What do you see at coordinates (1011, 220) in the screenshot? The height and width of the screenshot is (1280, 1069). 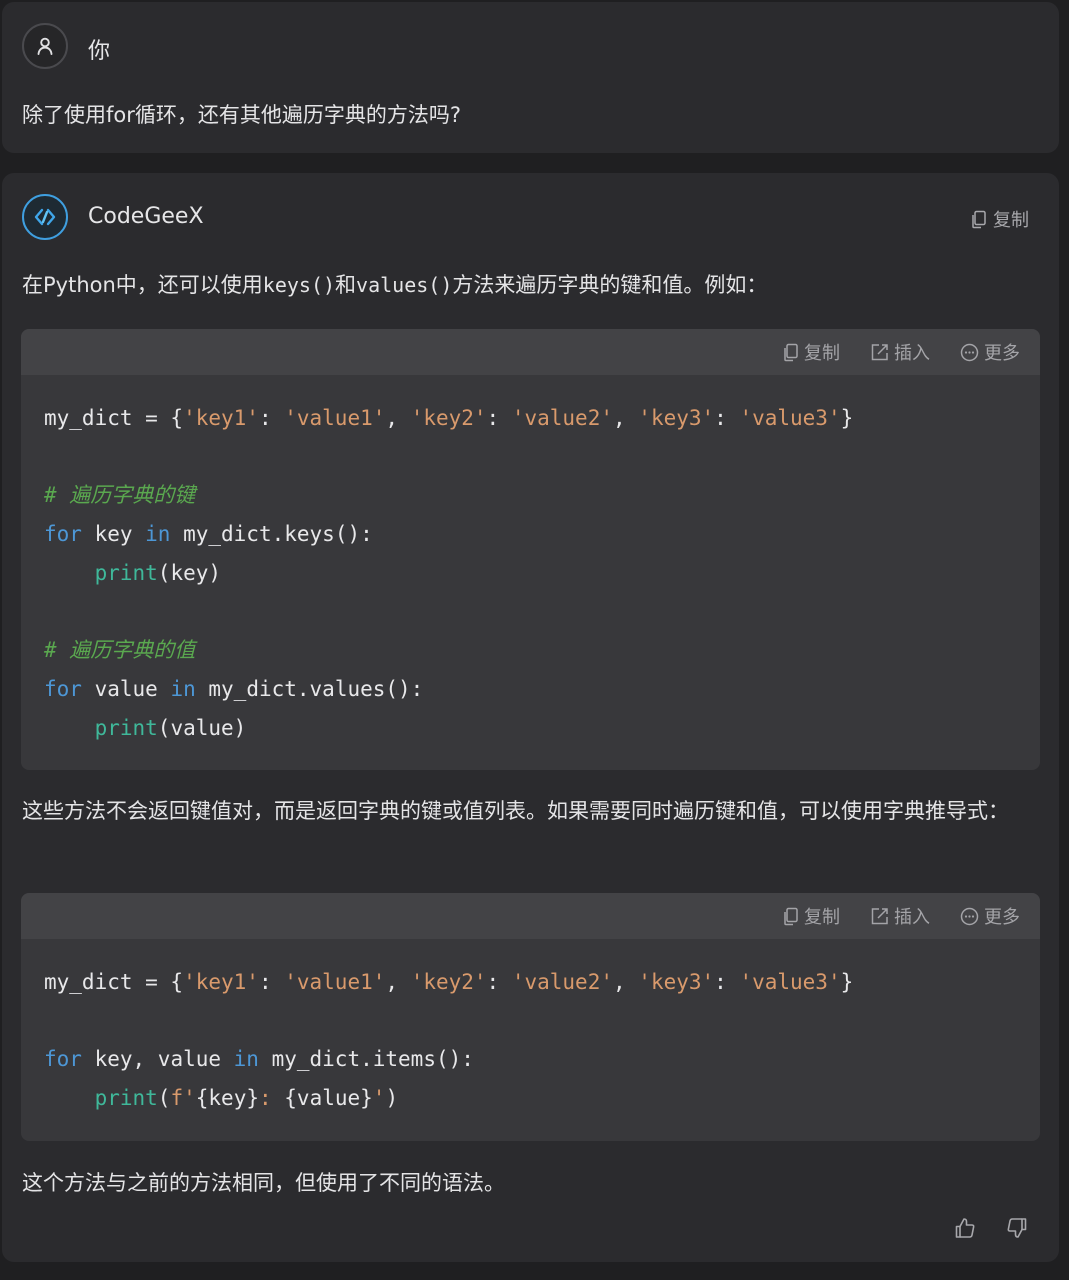 I see `copy-message-label: 复制` at bounding box center [1011, 220].